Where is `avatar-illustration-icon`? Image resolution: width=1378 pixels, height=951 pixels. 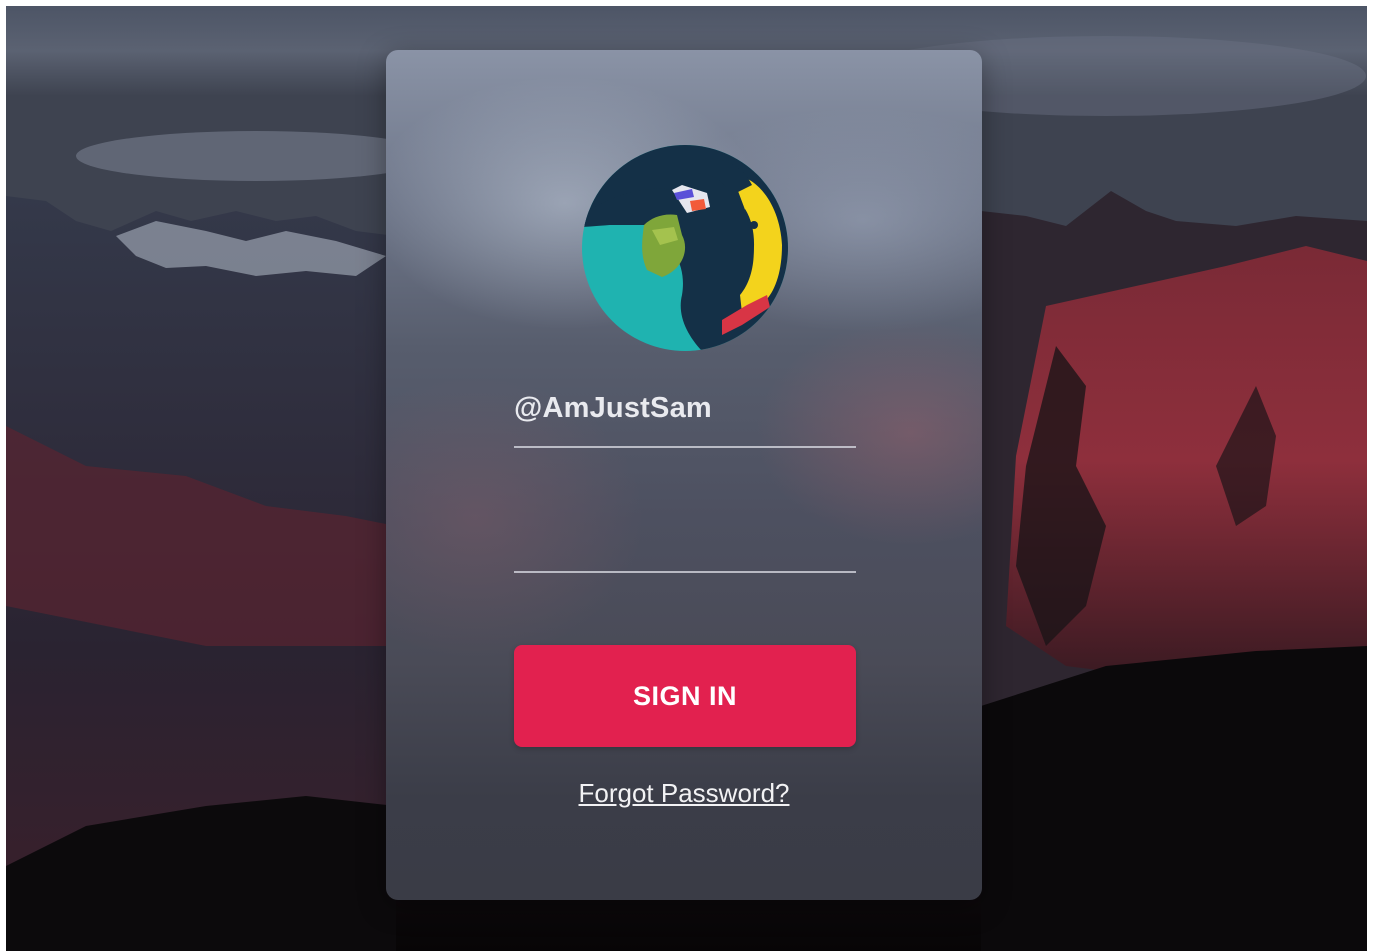
avatar-illustration-icon is located at coordinates (685, 248).